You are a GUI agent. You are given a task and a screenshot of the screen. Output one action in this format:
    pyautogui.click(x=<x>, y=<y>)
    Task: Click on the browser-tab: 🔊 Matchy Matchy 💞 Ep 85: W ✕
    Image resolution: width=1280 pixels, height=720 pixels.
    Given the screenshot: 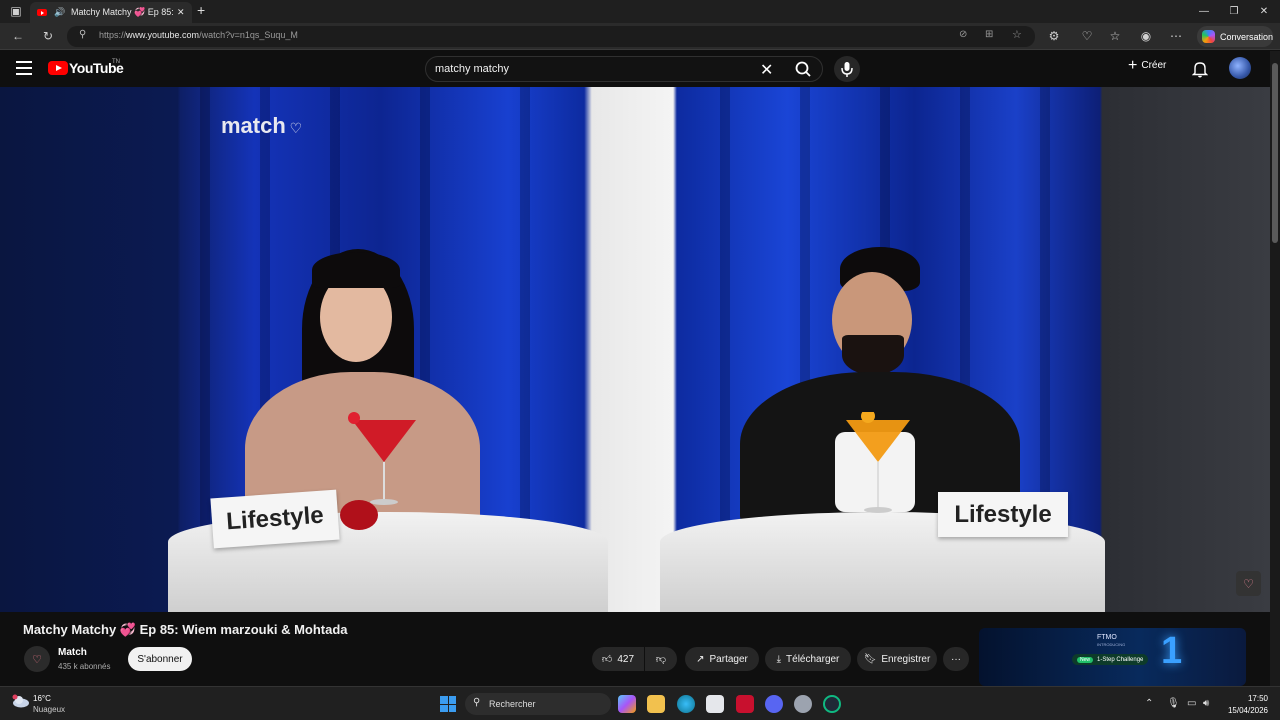 What is the action you would take?
    pyautogui.click(x=111, y=12)
    